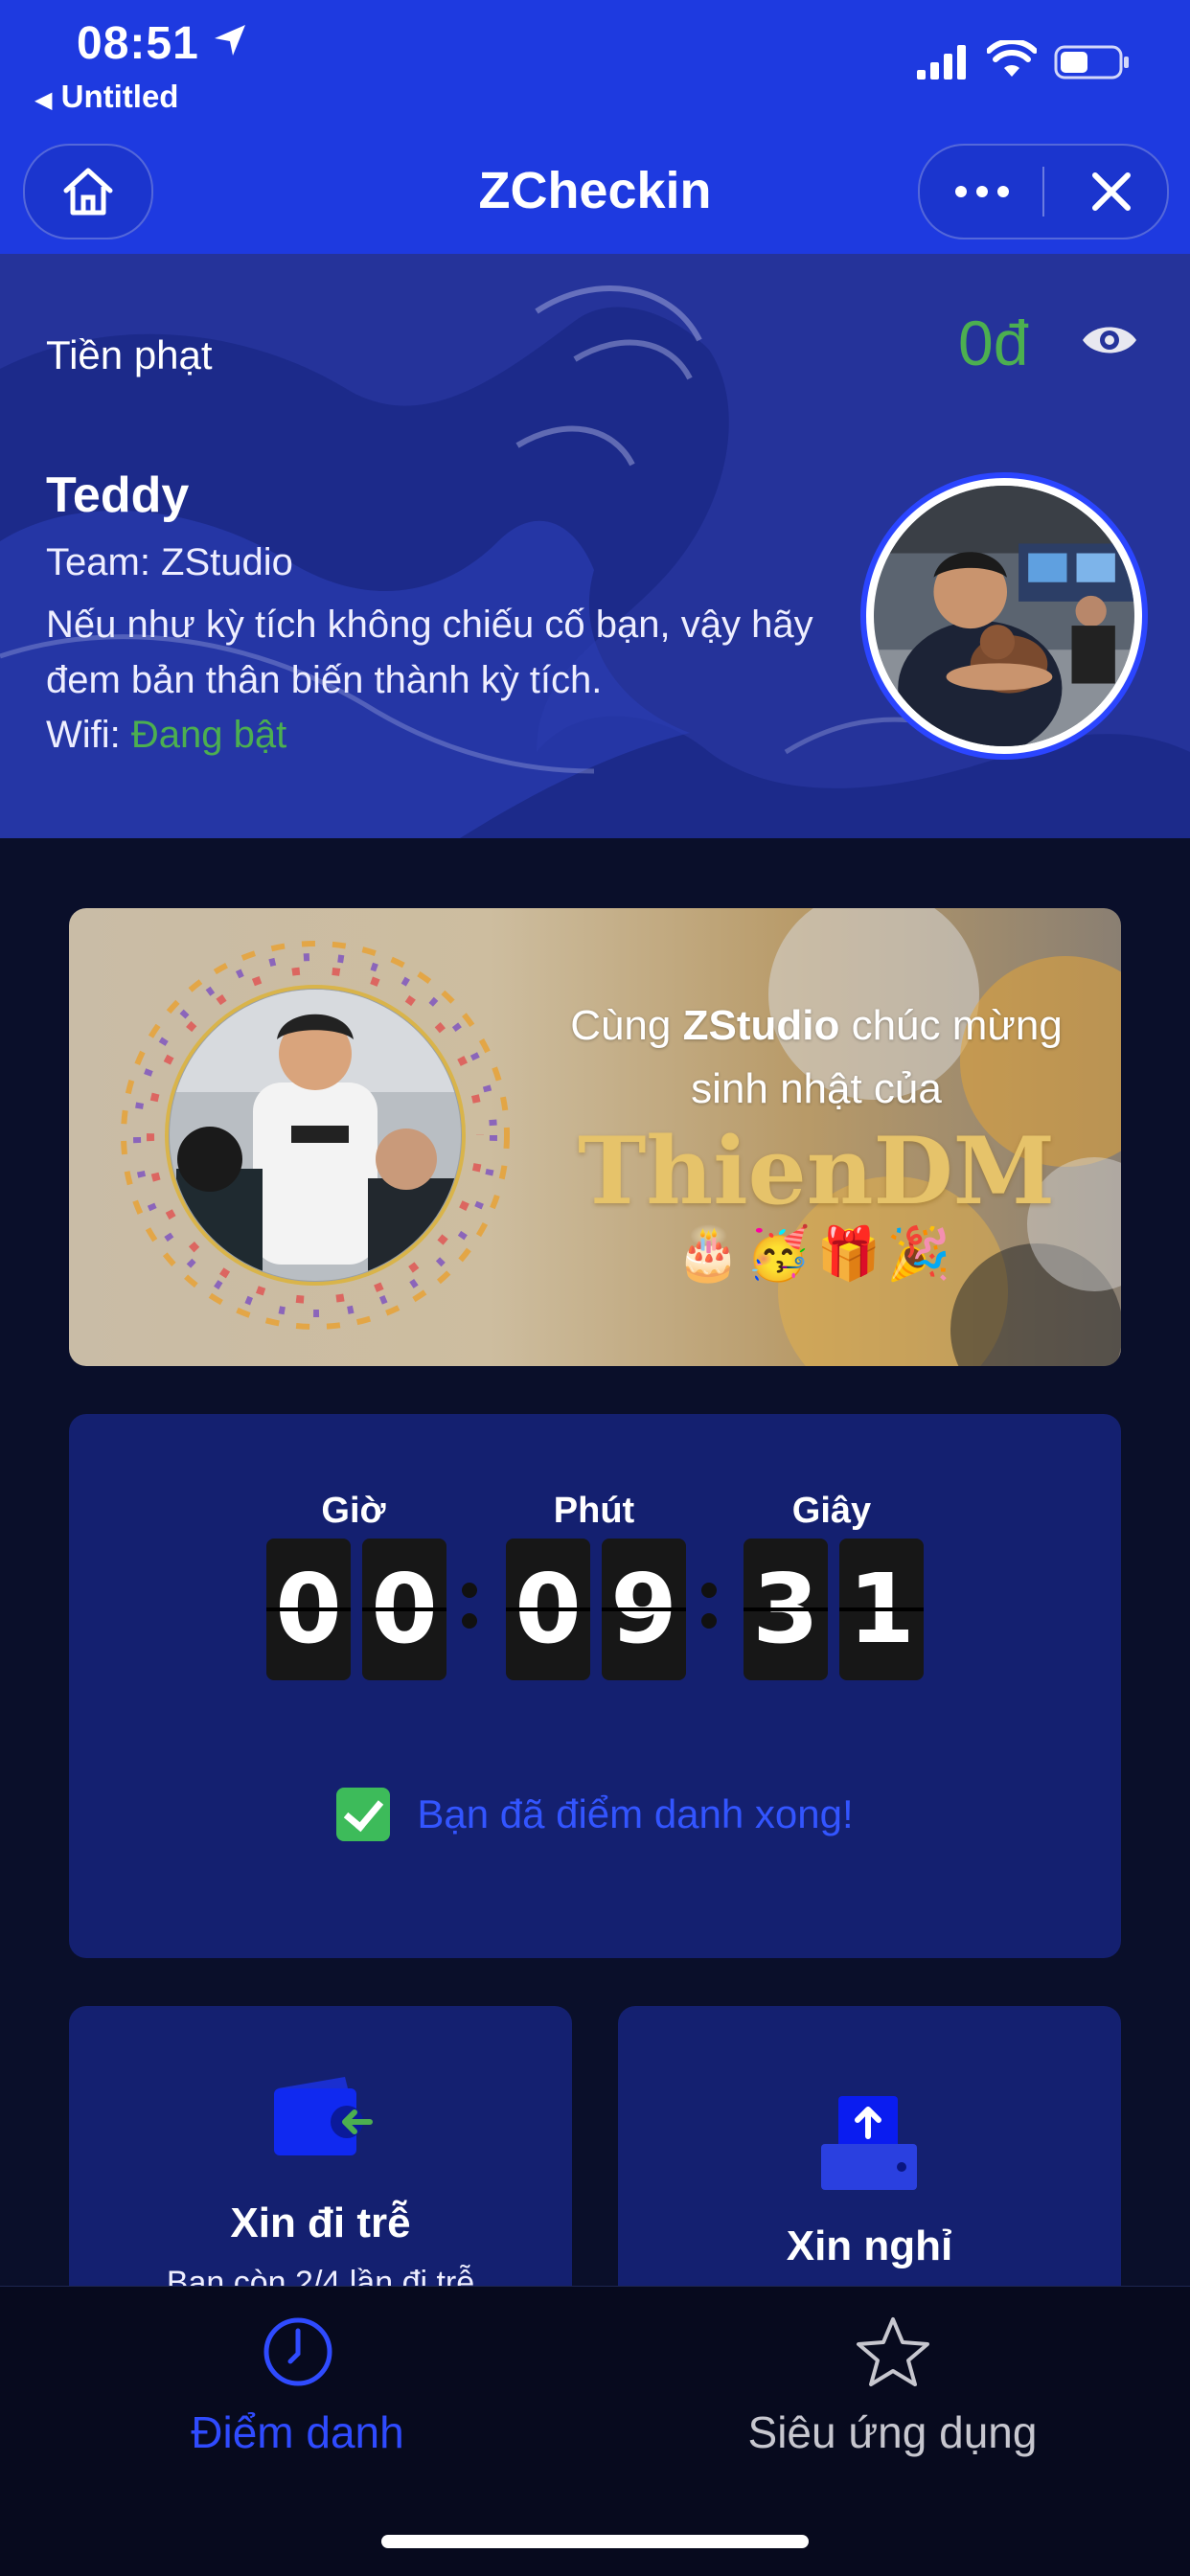  Describe the element at coordinates (118, 495) in the screenshot. I see `user-name: Teddy` at that location.